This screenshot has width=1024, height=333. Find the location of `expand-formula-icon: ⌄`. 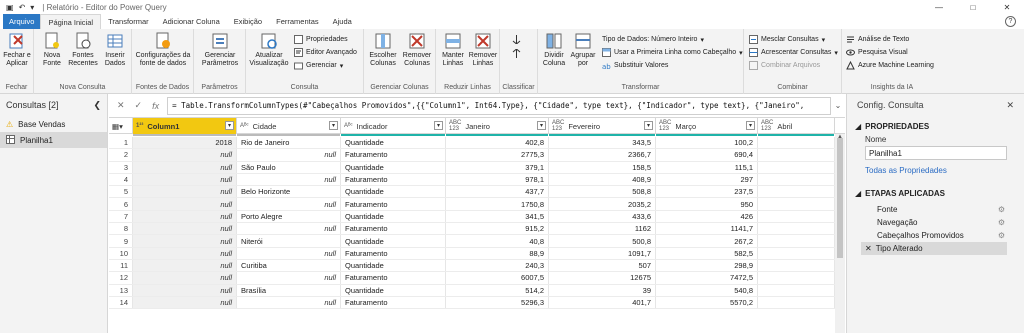

expand-formula-icon: ⌄ is located at coordinates (838, 105).